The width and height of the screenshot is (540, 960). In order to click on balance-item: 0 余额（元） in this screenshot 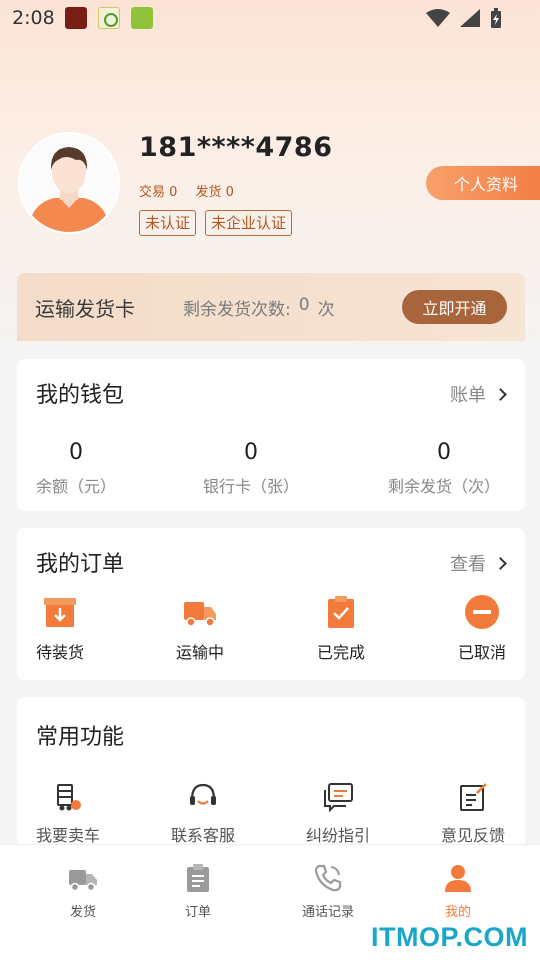, I will do `click(76, 468)`.